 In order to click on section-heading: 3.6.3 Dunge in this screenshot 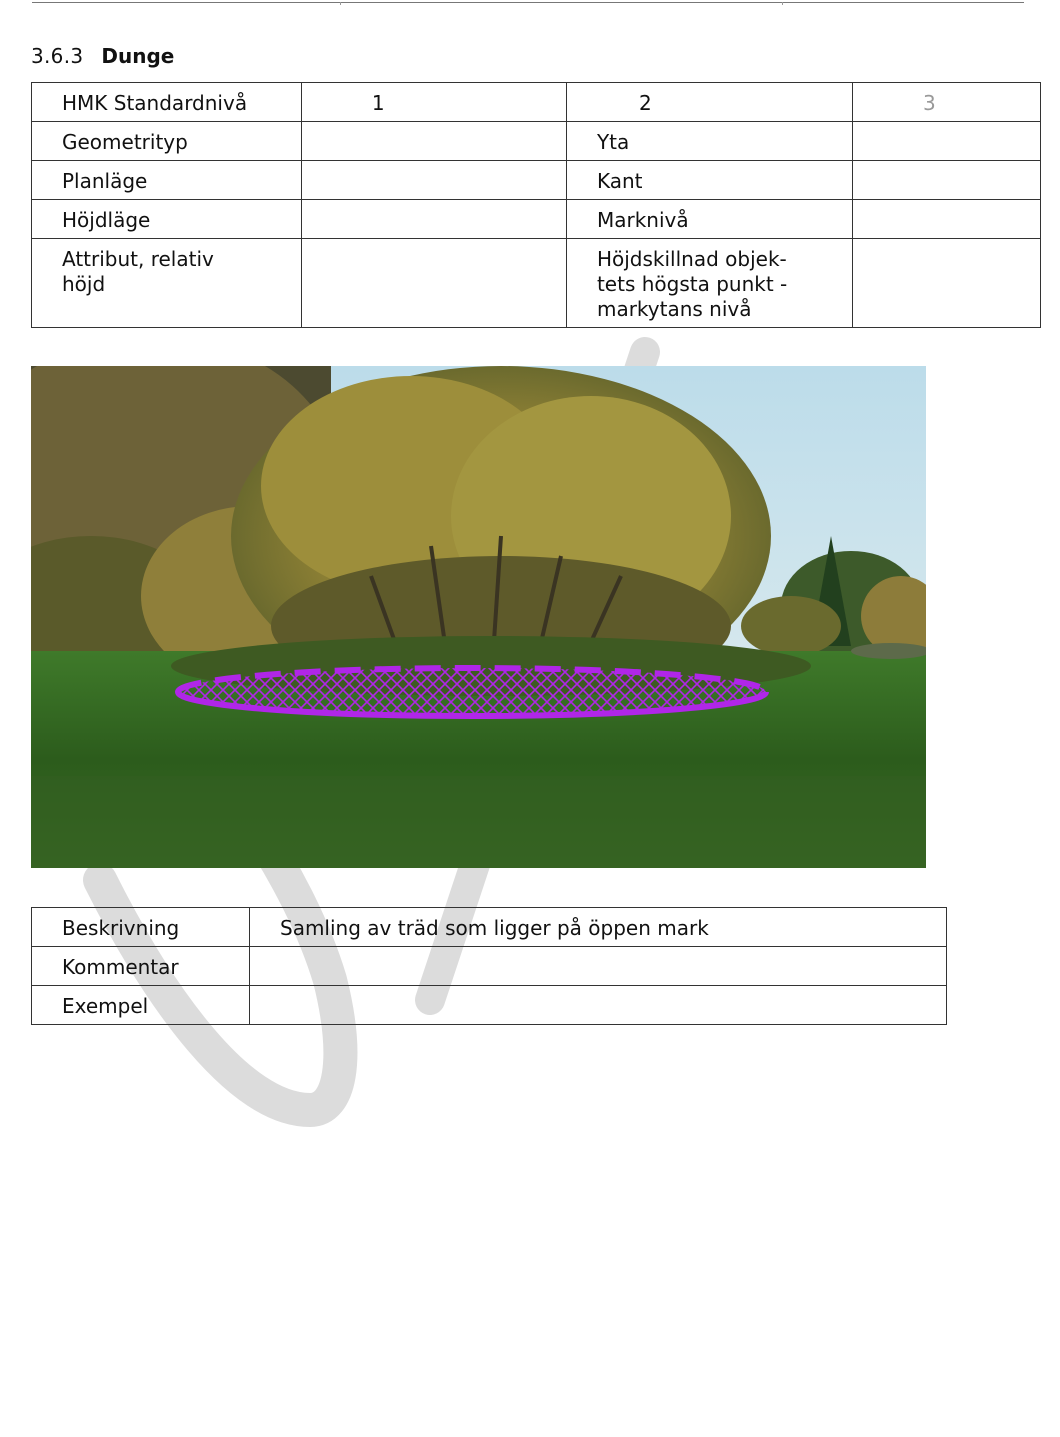, I will do `click(102, 56)`.